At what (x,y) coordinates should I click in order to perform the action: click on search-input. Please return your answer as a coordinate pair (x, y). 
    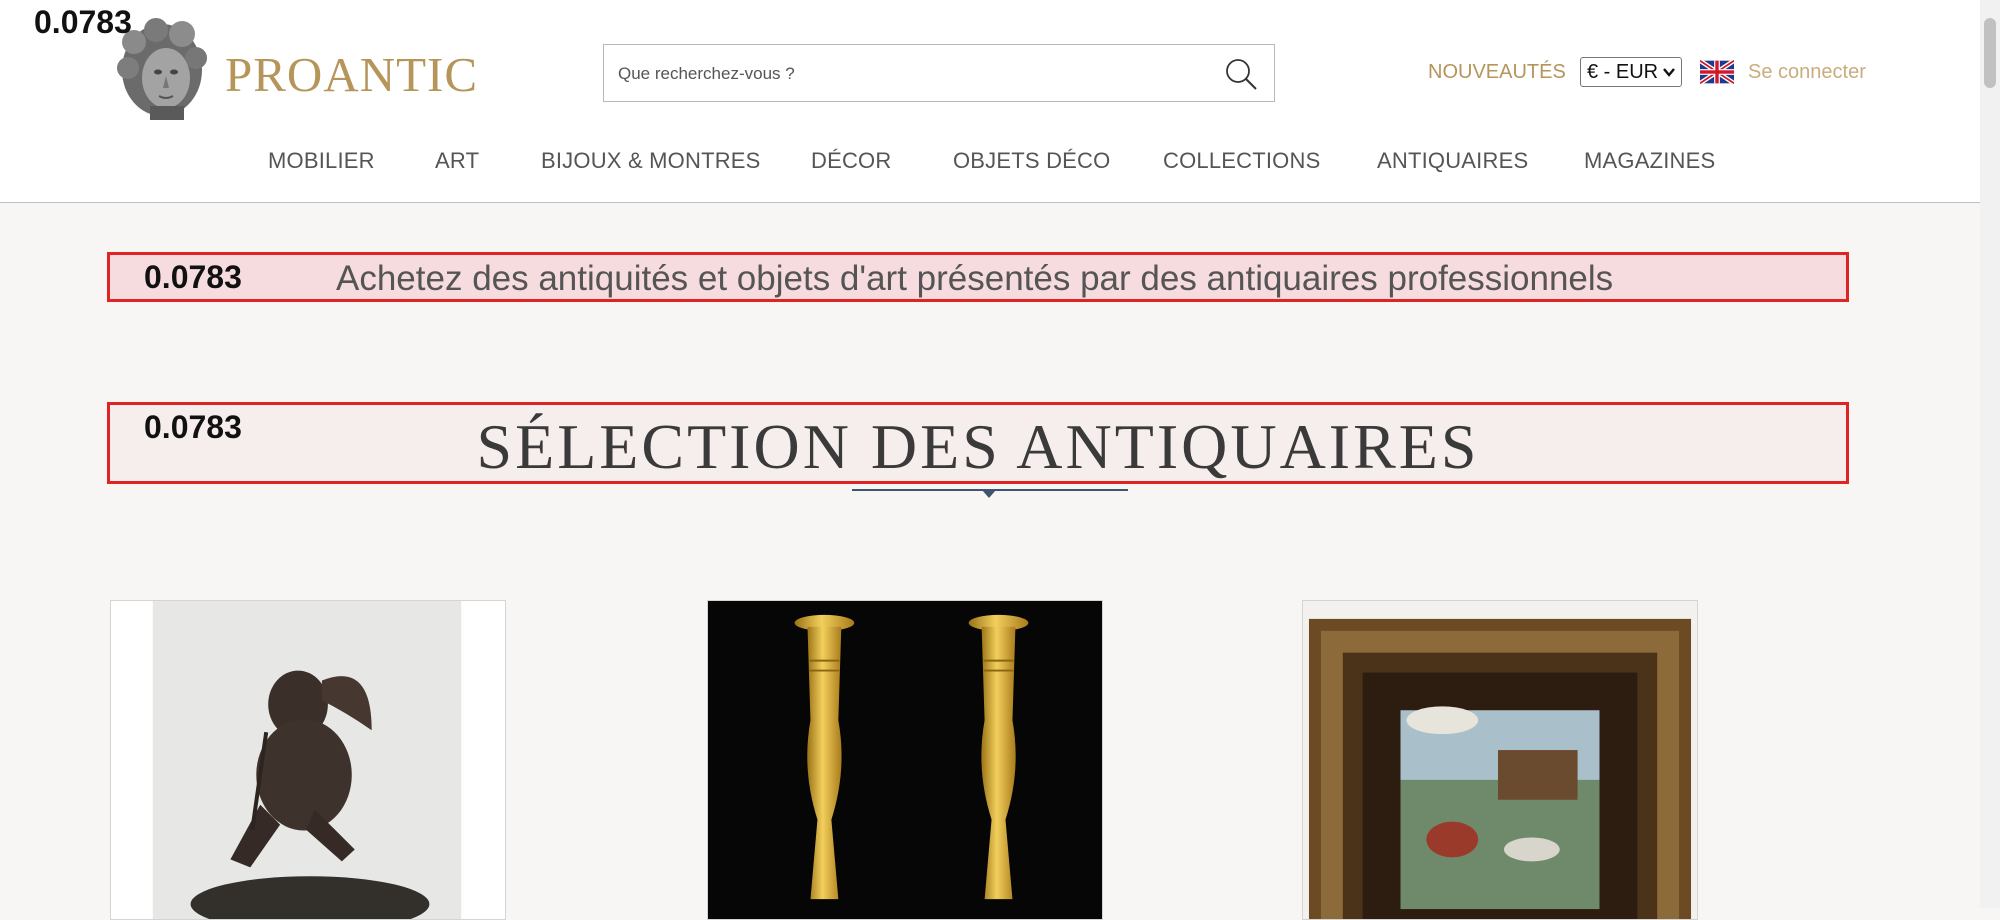
    Looking at the image, I should click on (908, 74).